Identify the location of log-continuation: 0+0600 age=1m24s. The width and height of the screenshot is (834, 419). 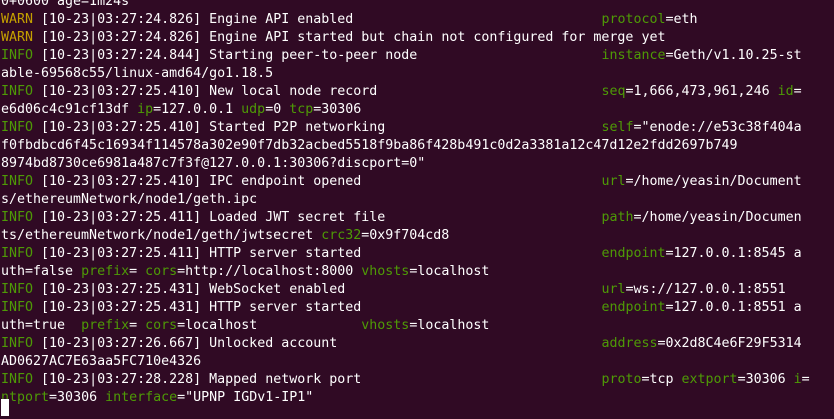
(65, 4).